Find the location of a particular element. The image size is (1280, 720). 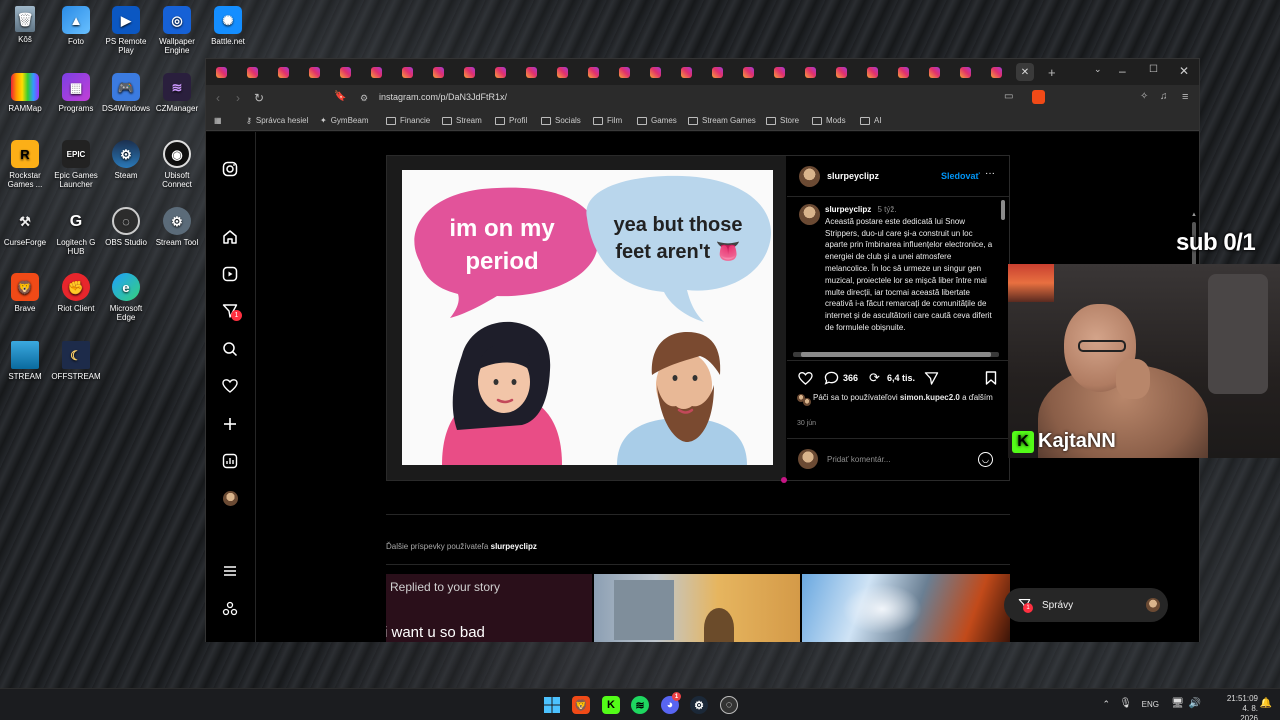

desktop-icon-steam: ⚙ Steam is located at coordinates (126, 160).